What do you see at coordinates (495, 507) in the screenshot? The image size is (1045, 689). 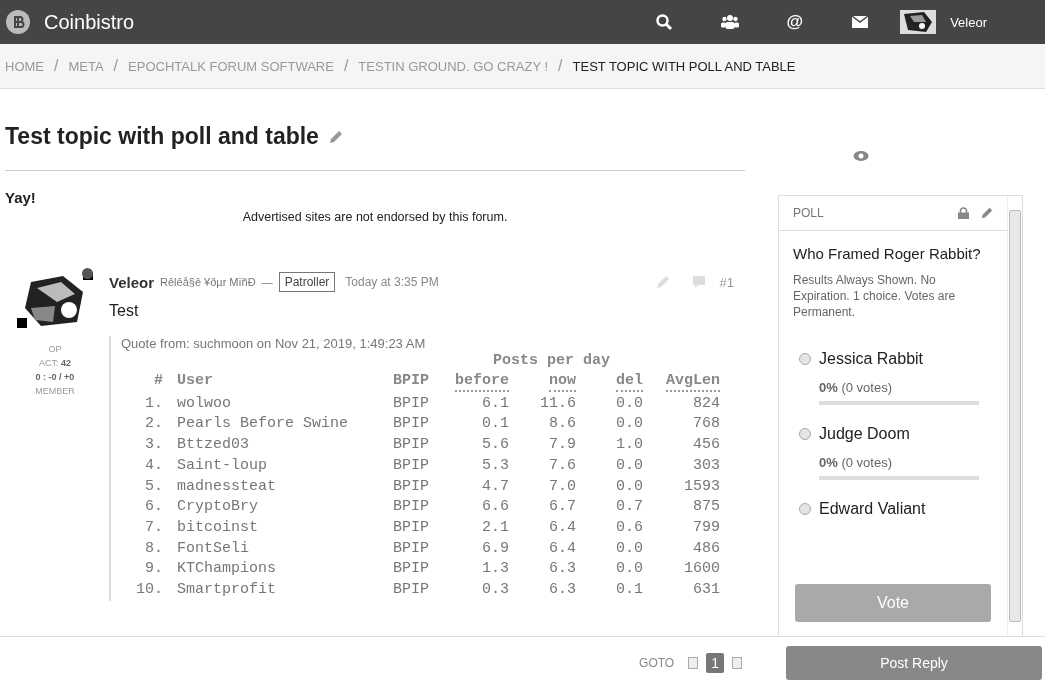 I see `table-cell-text: 6.6` at bounding box center [495, 507].